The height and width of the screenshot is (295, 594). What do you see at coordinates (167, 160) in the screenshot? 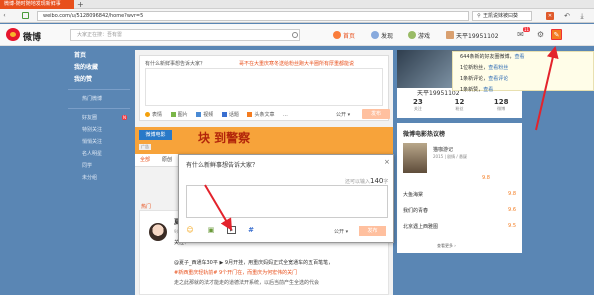
I see `tab-original: 原创` at bounding box center [167, 160].